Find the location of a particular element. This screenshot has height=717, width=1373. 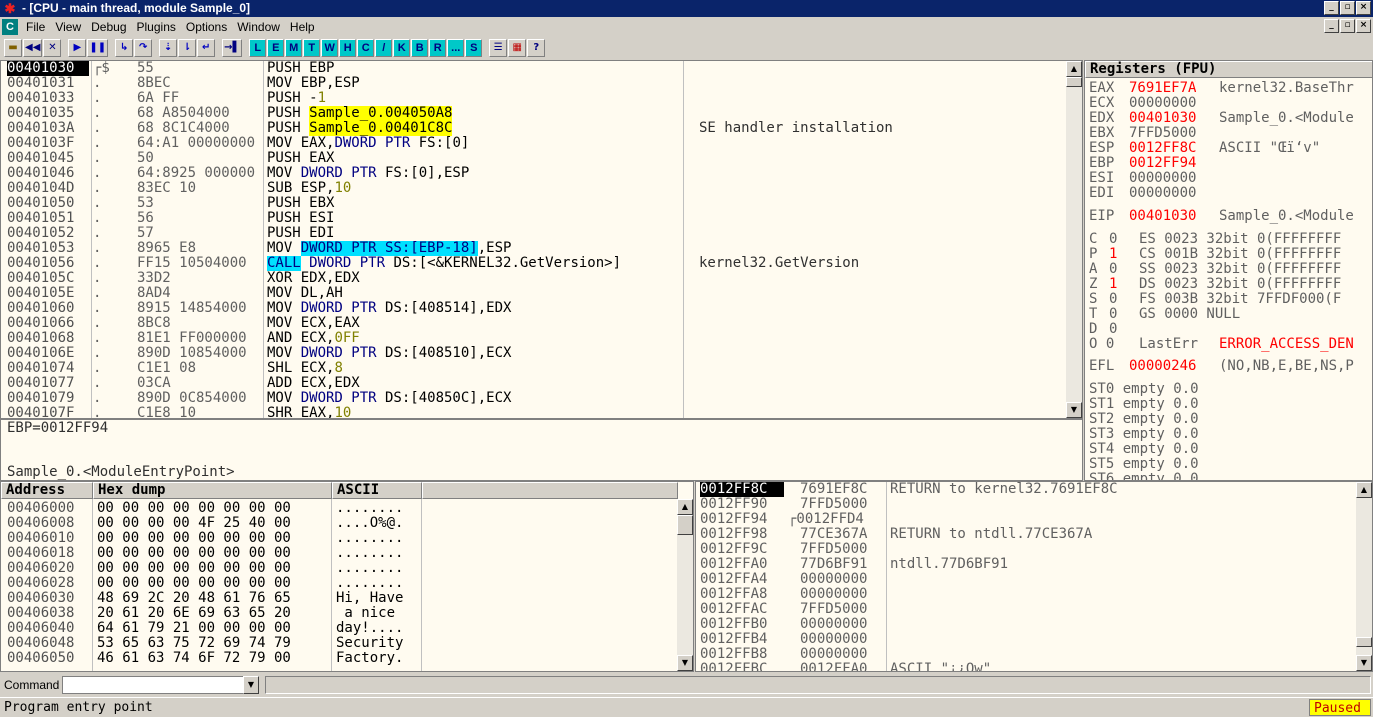

stack-row: 0012FFB8 00000000 is located at coordinates (1034, 654).